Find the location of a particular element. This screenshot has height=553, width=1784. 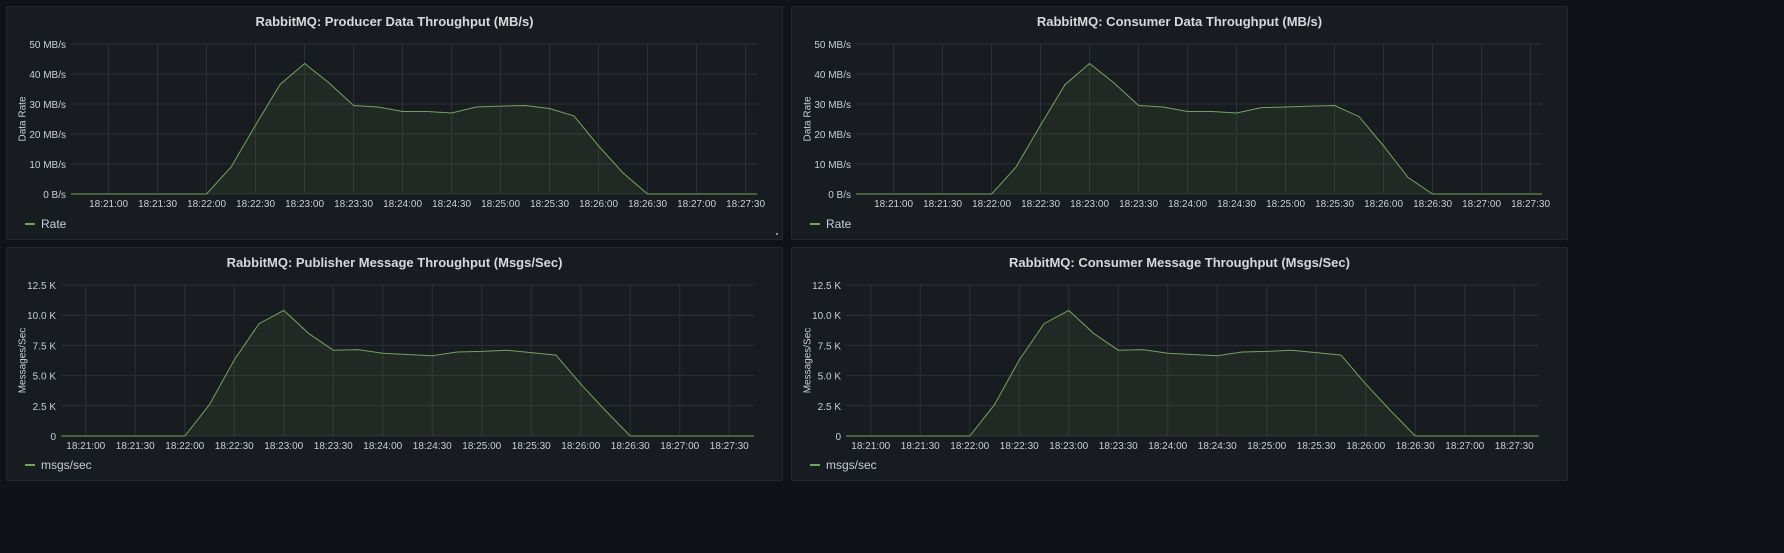

legend-label: msgs/sec is located at coordinates (851, 465).